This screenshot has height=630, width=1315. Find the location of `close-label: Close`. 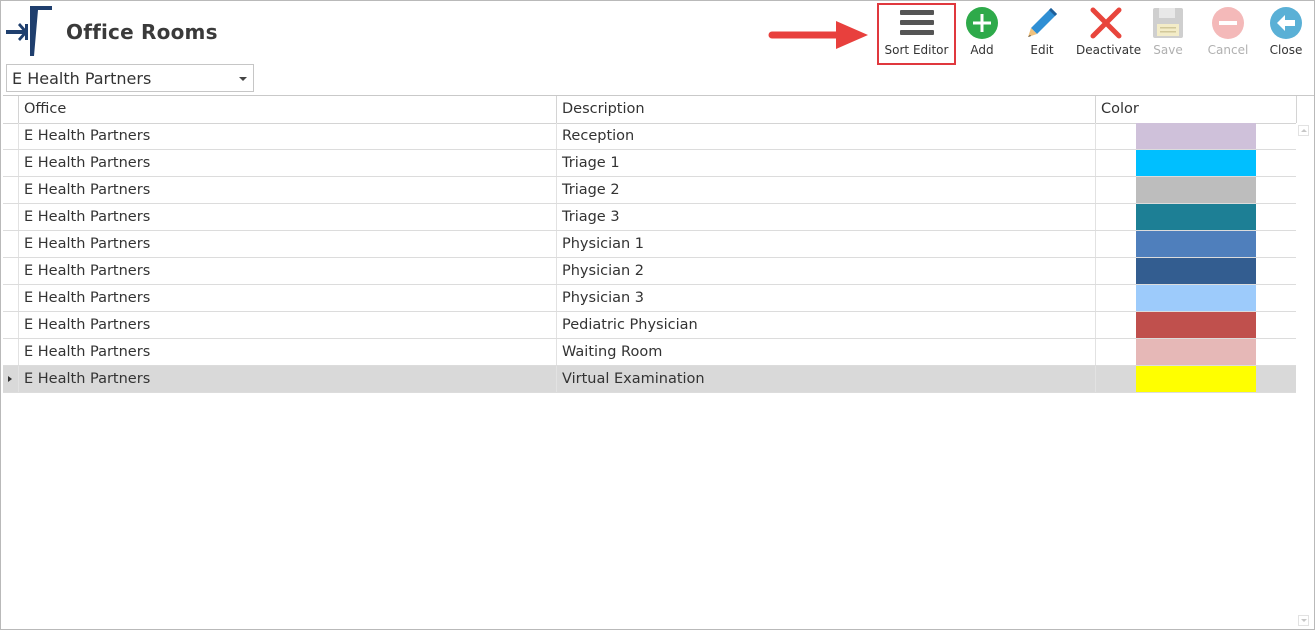

close-label: Close is located at coordinates (1286, 50).